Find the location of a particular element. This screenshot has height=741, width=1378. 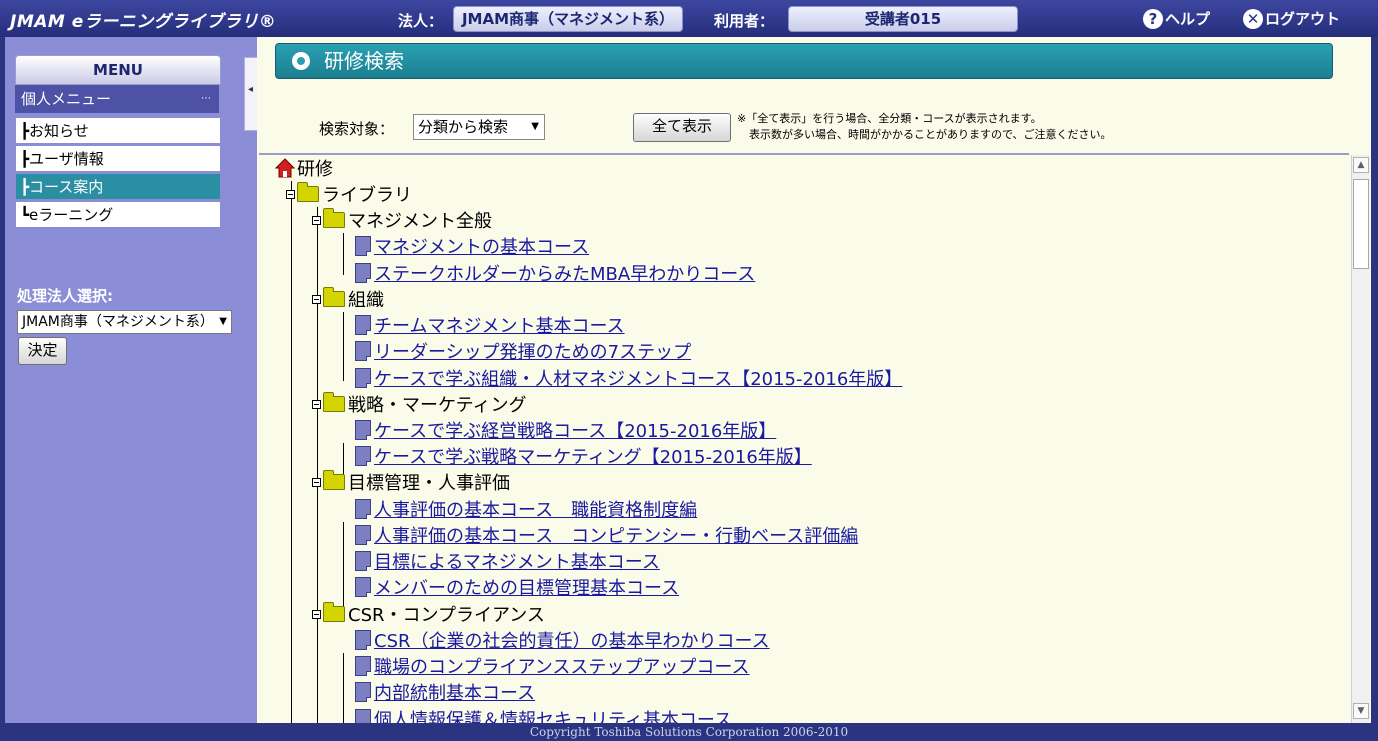

tree-course: ケースで学ぶ組織・人材マネジメントコース【2015-2016年版】 is located at coordinates (628, 378).